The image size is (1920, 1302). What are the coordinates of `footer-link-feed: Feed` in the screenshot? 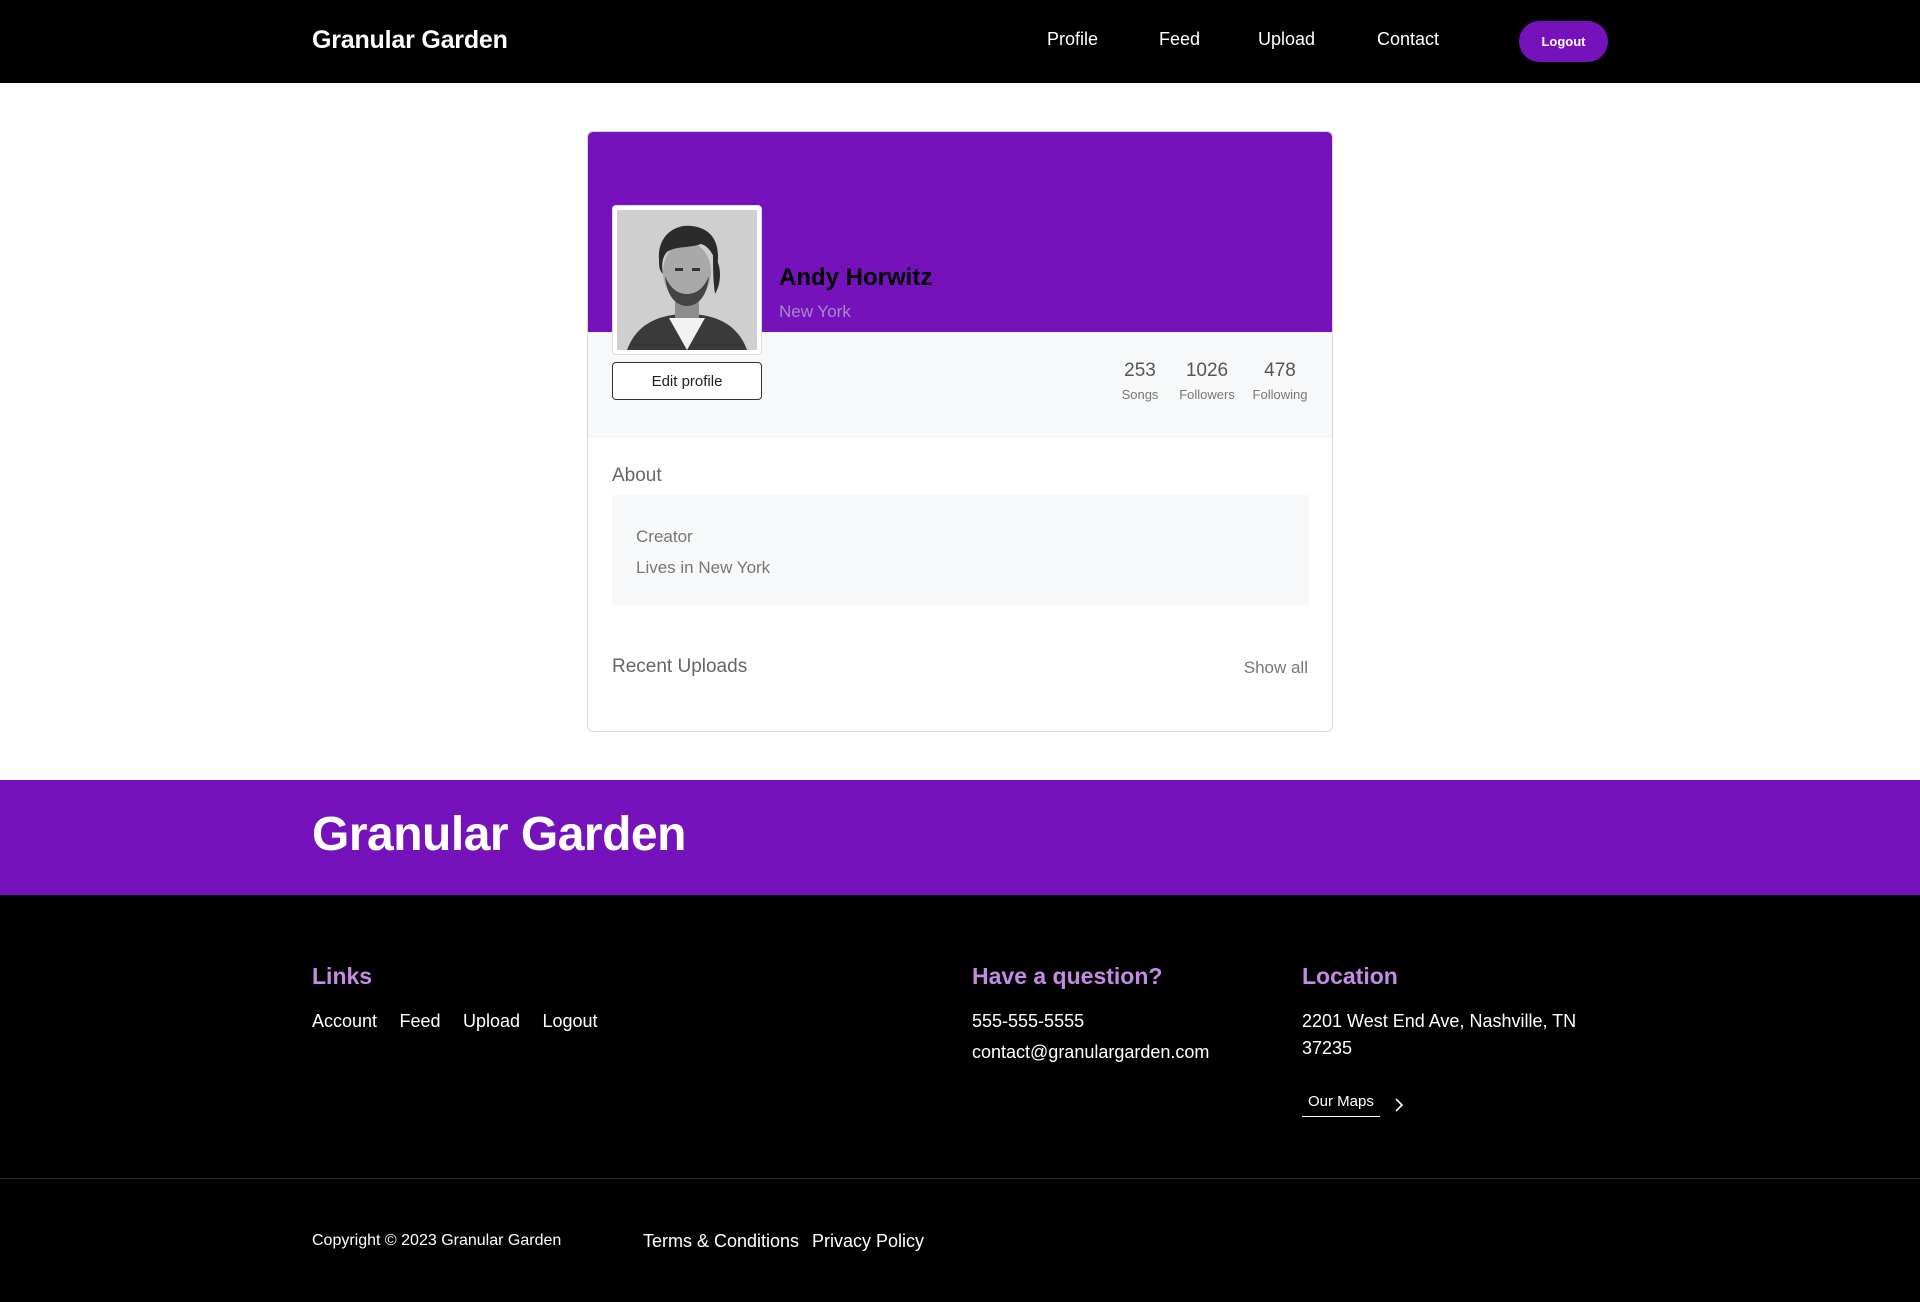 It's located at (420, 1021).